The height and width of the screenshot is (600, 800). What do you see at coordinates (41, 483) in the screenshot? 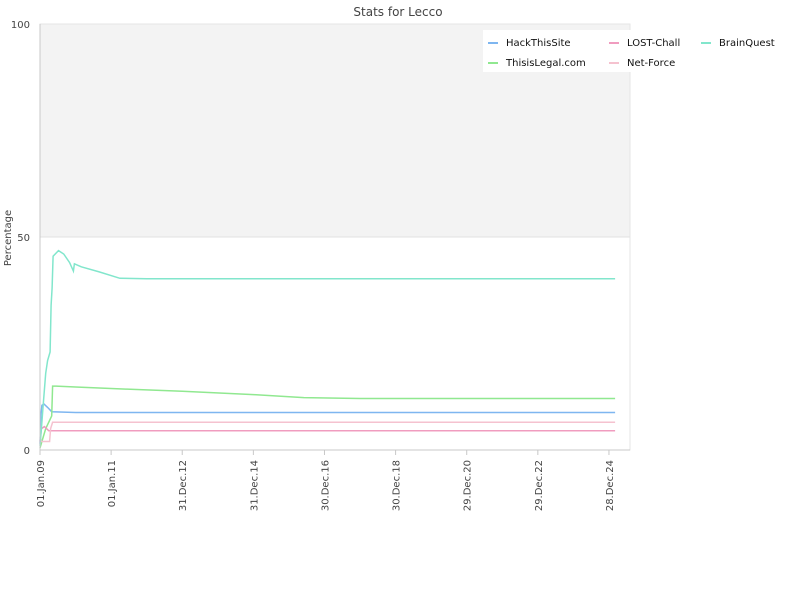
I see `x-tick-label: 01.Jan.09` at bounding box center [41, 483].